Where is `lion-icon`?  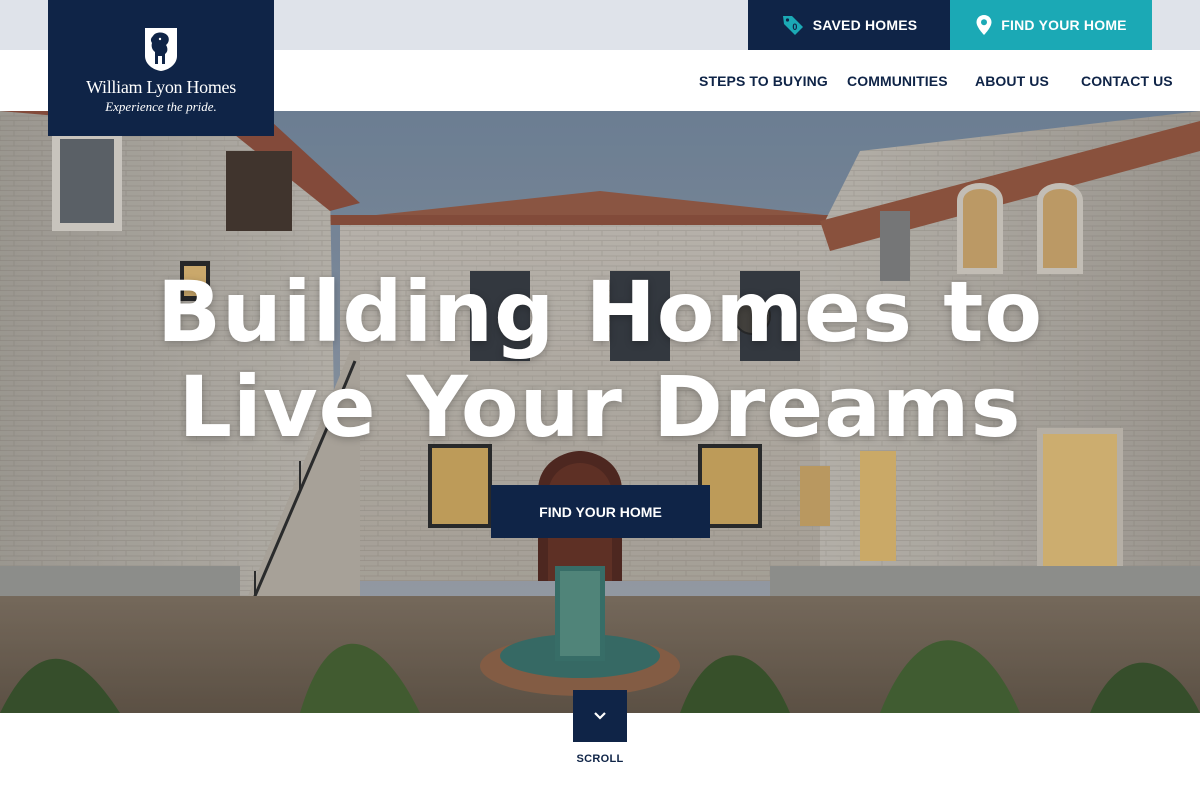 lion-icon is located at coordinates (161, 49).